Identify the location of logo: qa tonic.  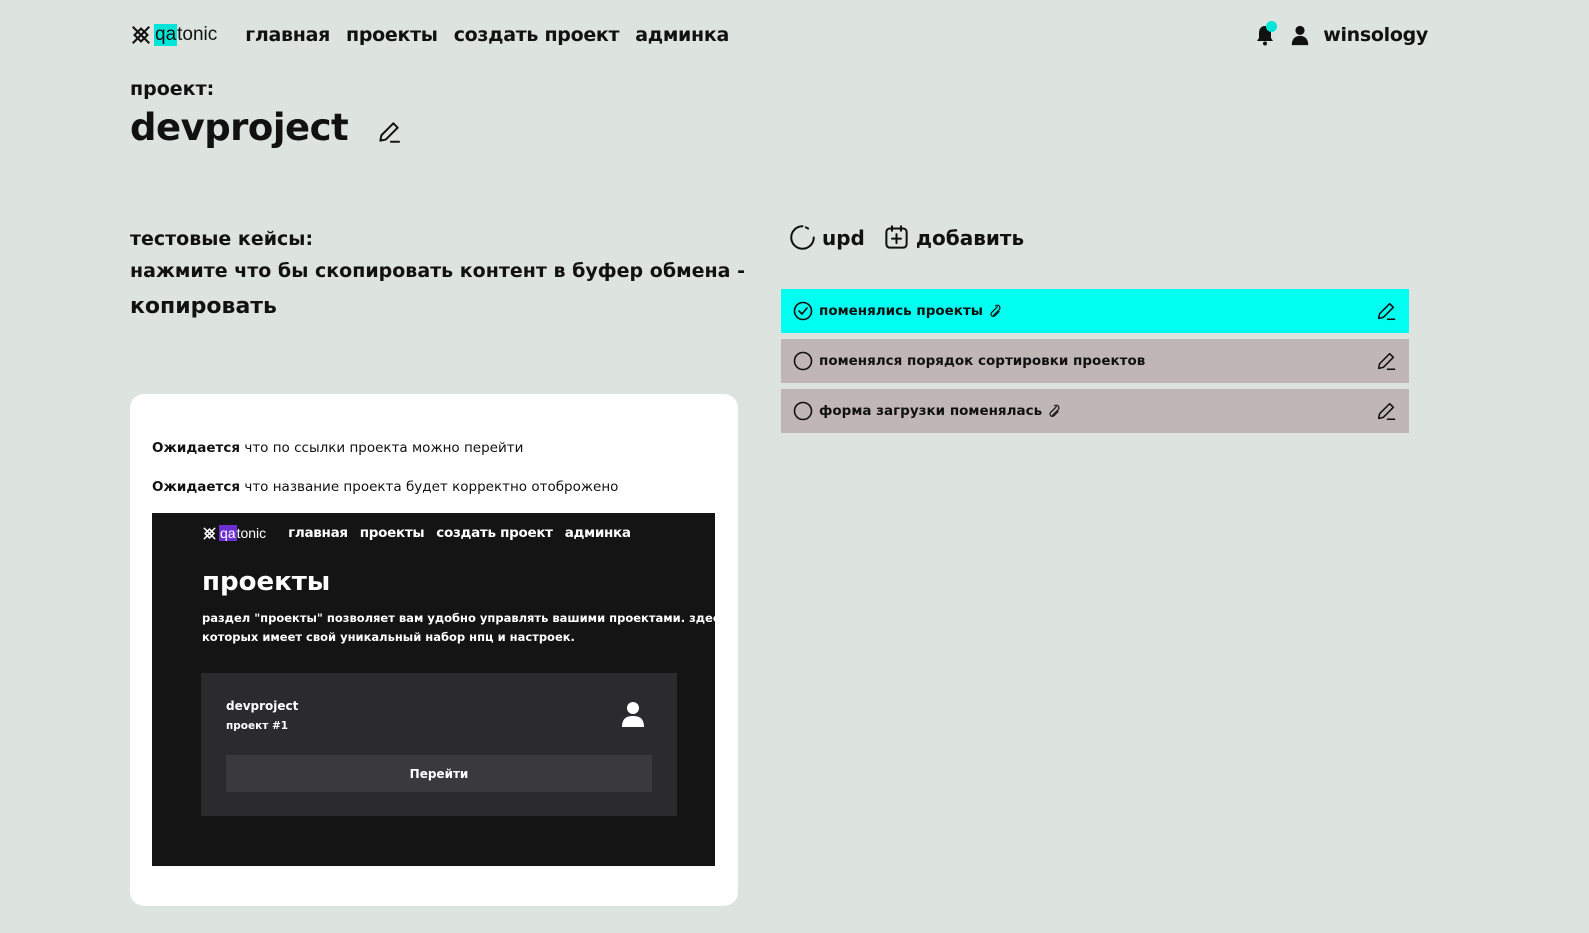
(173, 35).